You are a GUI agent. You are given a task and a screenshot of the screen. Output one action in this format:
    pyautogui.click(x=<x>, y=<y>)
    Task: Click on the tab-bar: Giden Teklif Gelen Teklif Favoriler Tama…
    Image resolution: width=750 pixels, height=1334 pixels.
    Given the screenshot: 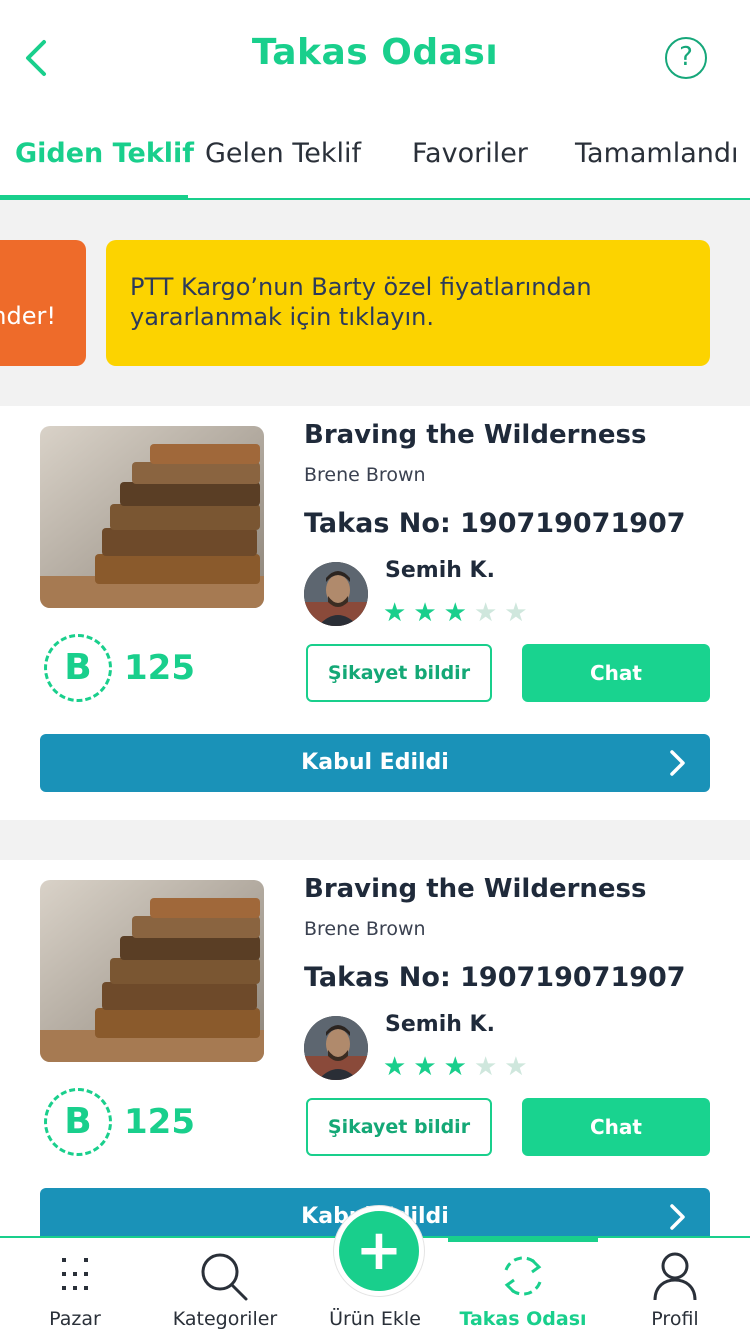 What is the action you would take?
    pyautogui.click(x=375, y=155)
    